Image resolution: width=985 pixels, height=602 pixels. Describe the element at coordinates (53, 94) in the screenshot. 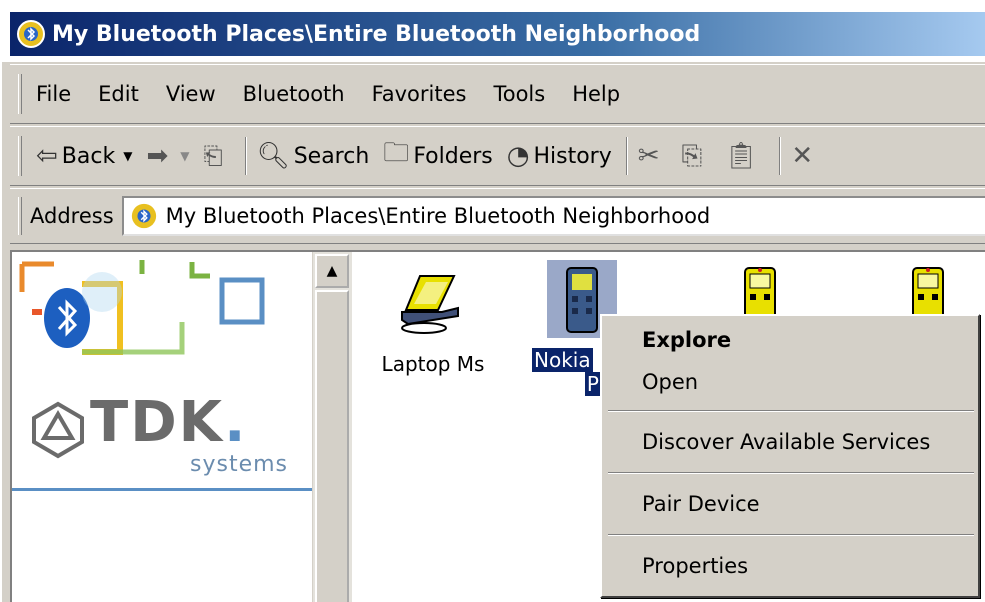

I see `menu-file: File` at that location.